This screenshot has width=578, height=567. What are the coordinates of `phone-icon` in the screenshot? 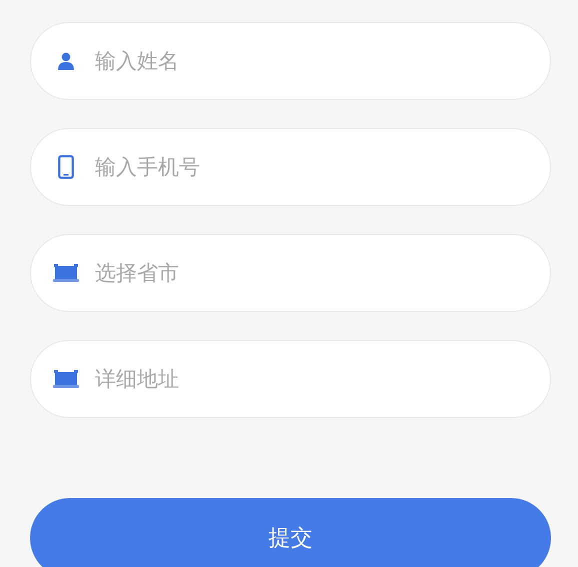 It's located at (66, 167).